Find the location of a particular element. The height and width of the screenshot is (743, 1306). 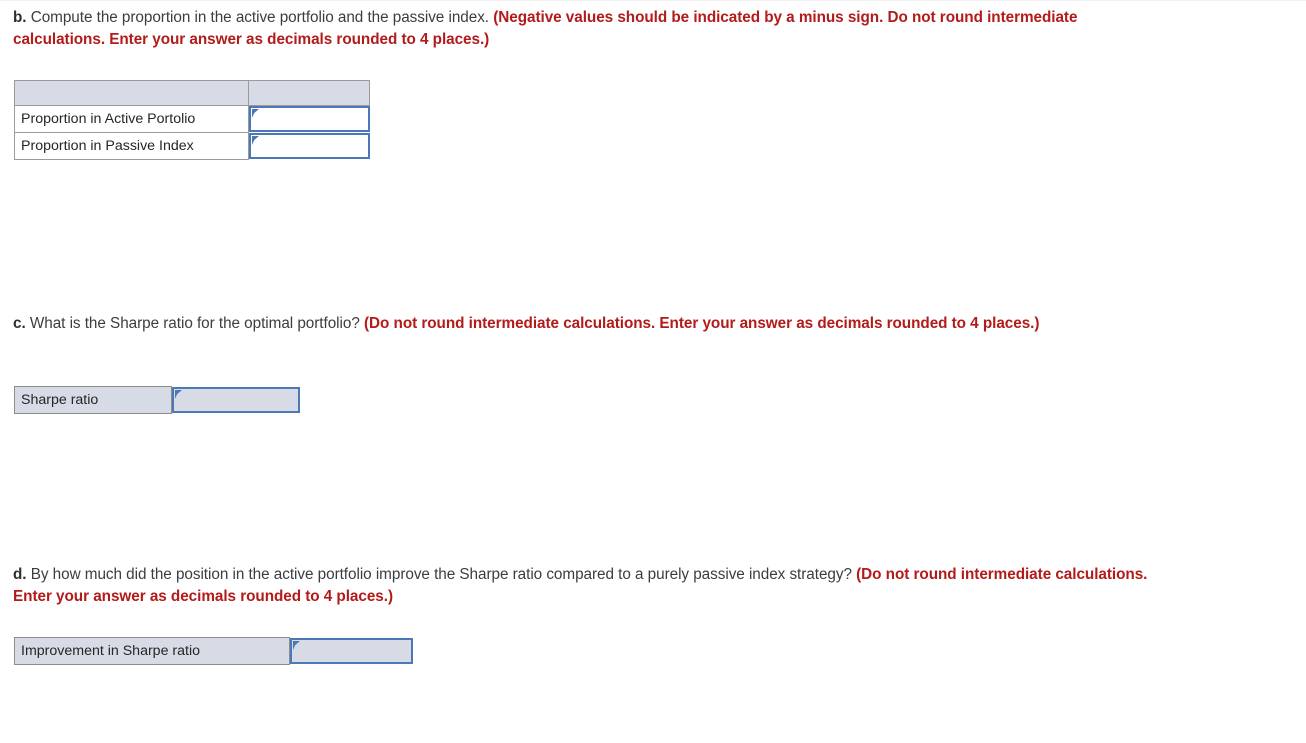

proportion-passive-index-cell is located at coordinates (309, 146).